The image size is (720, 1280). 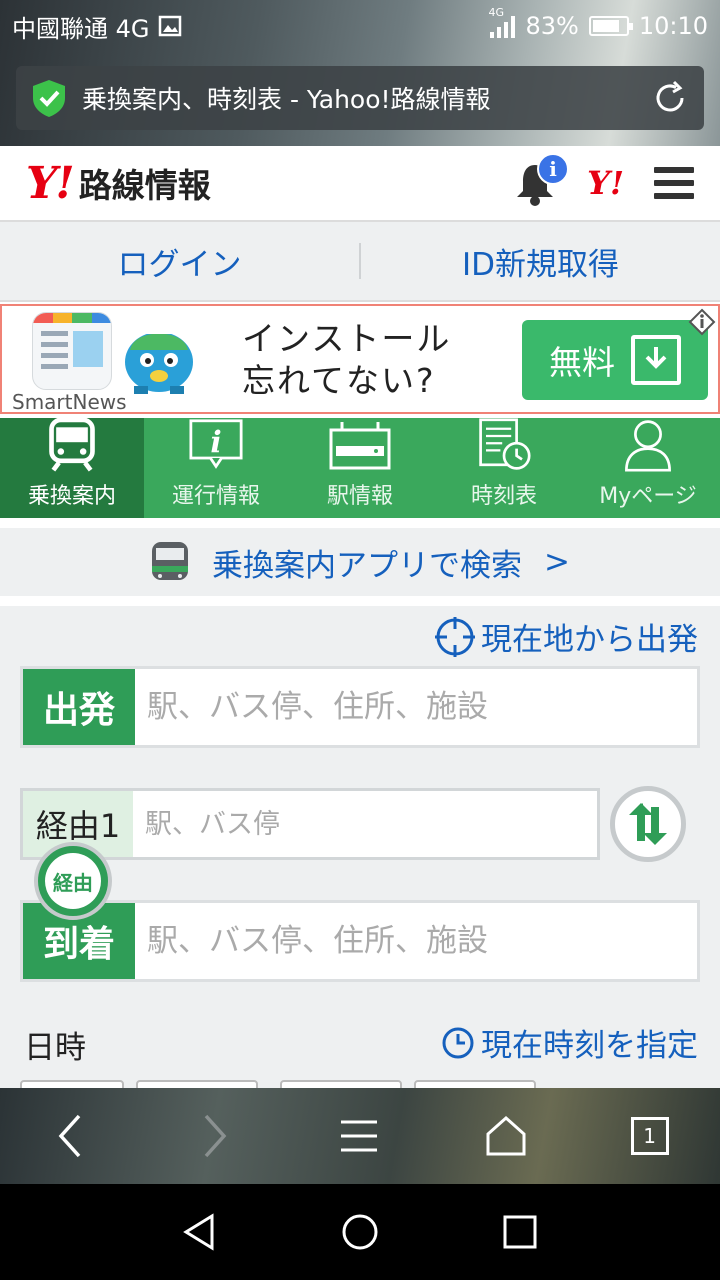 I want to click on tabs-button: 1, so click(x=649, y=1136).